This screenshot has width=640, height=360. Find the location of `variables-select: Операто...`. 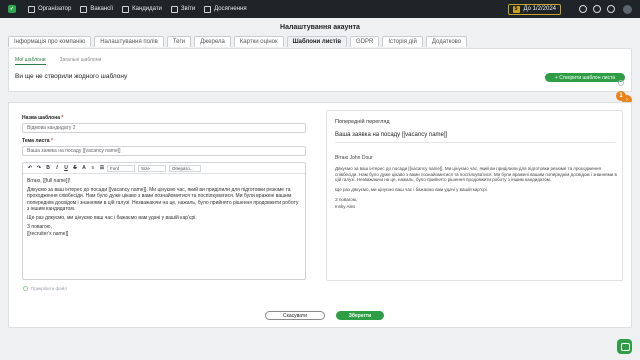

variables-select: Операто... is located at coordinates (185, 168).